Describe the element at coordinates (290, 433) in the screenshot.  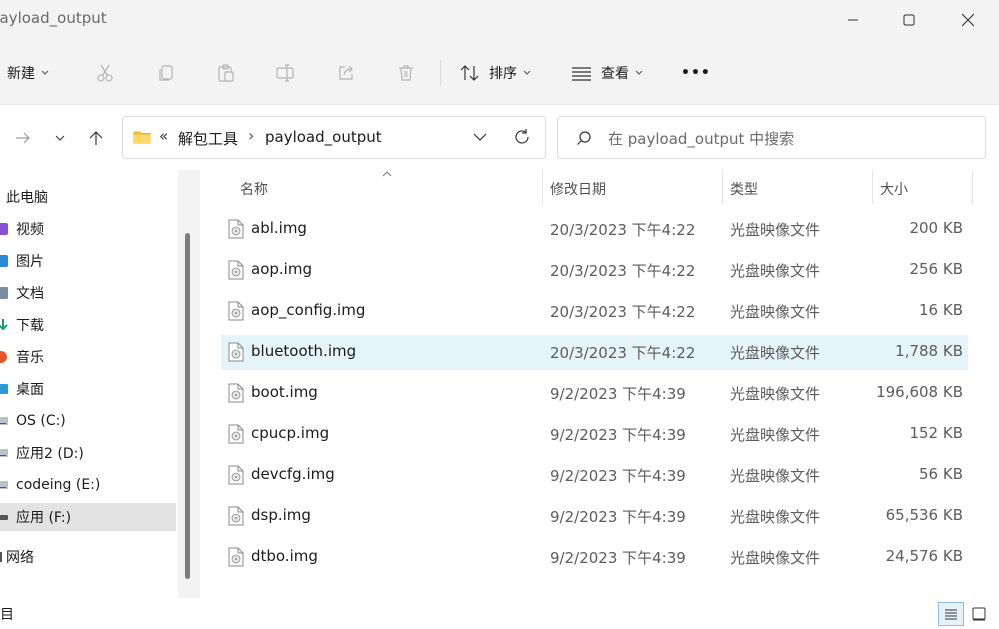
I see `file-name: cpucp.img` at that location.